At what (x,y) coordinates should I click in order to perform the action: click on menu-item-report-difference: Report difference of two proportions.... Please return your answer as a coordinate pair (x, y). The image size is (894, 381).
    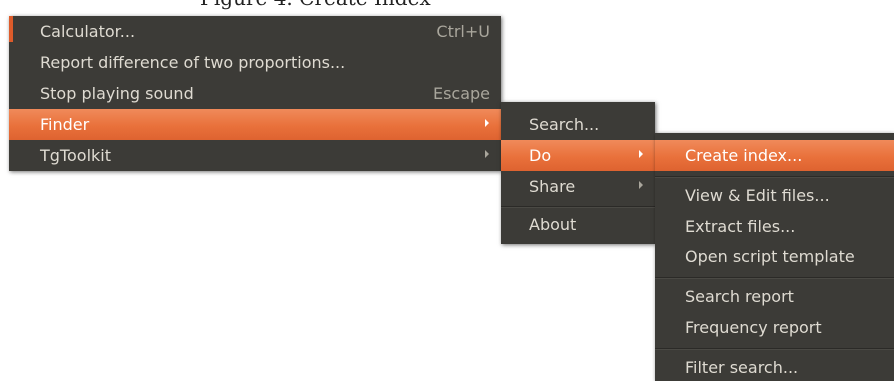
    Looking at the image, I should click on (255, 62).